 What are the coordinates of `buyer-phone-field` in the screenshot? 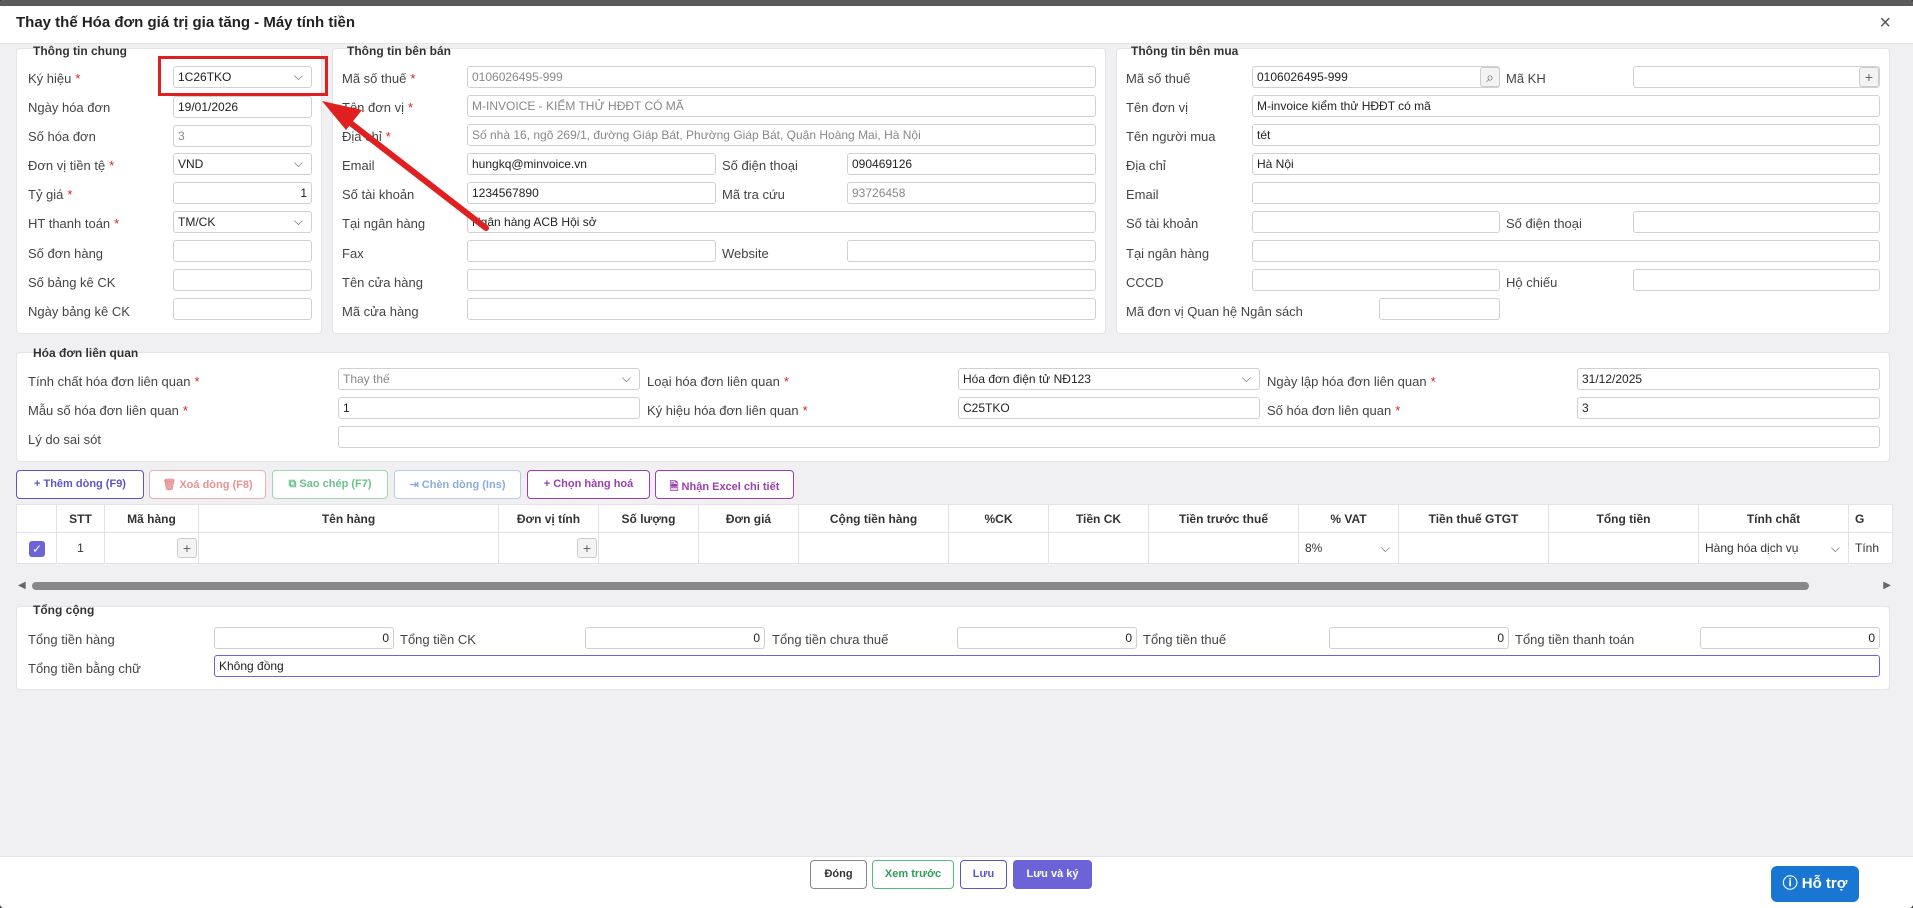 It's located at (1756, 222).